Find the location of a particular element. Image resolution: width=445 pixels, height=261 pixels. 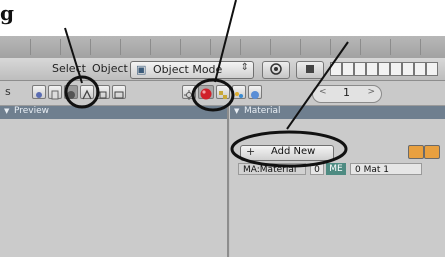

add-new-material-button: + Add New is located at coordinates (287, 153).